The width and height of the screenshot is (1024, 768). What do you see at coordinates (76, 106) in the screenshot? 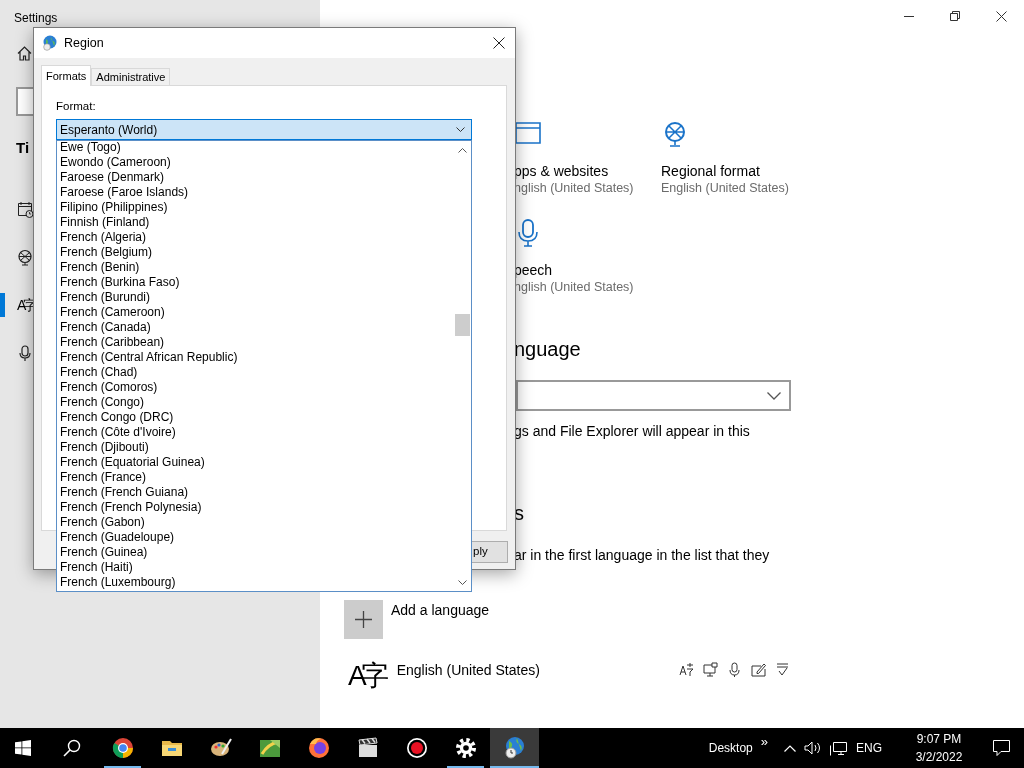
I see `format-label: Format:` at bounding box center [76, 106].